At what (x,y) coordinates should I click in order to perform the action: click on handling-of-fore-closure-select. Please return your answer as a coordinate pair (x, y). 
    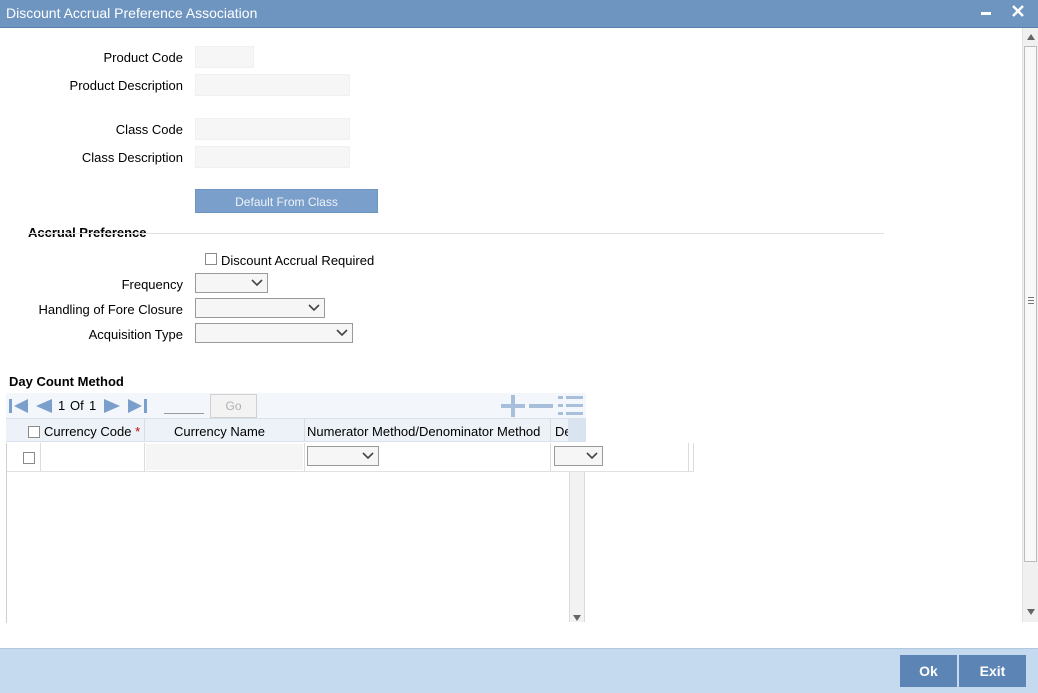
    Looking at the image, I should click on (260, 308).